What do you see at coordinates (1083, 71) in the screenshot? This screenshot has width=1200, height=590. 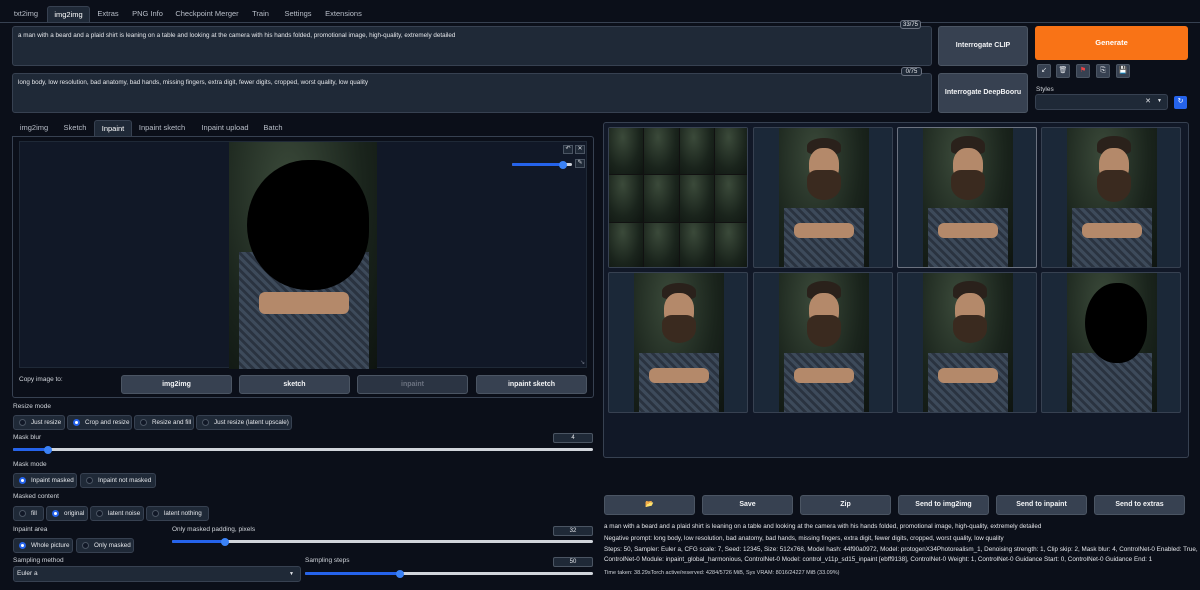 I see `extra-networks-icon: ⚑` at bounding box center [1083, 71].